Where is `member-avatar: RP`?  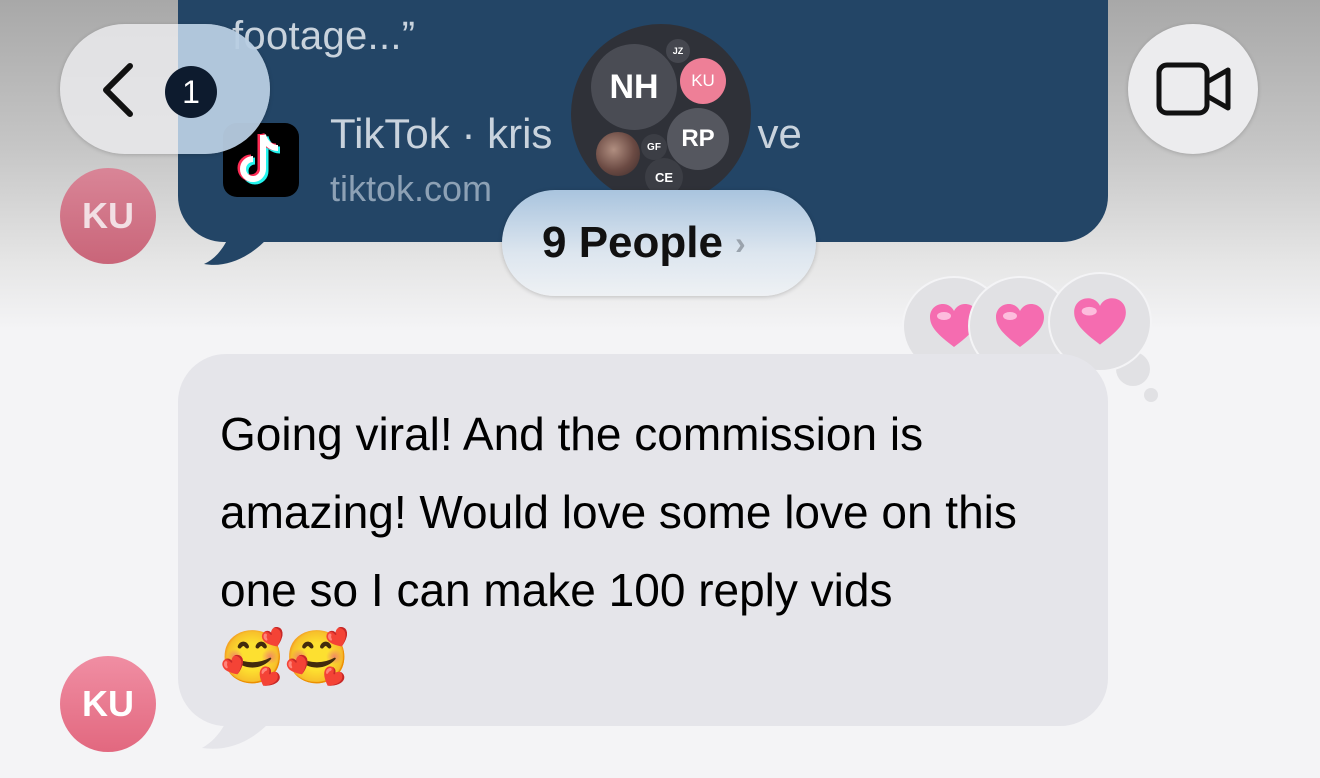 member-avatar: RP is located at coordinates (698, 139).